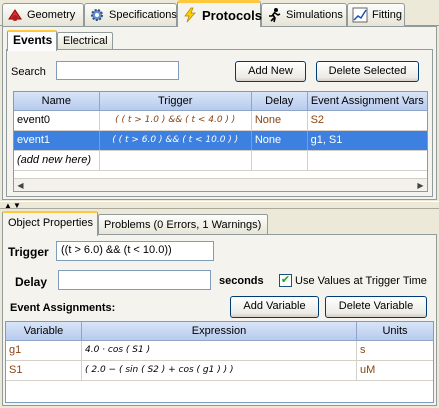  I want to click on delete-variable-button: Delete Variable, so click(376, 307).